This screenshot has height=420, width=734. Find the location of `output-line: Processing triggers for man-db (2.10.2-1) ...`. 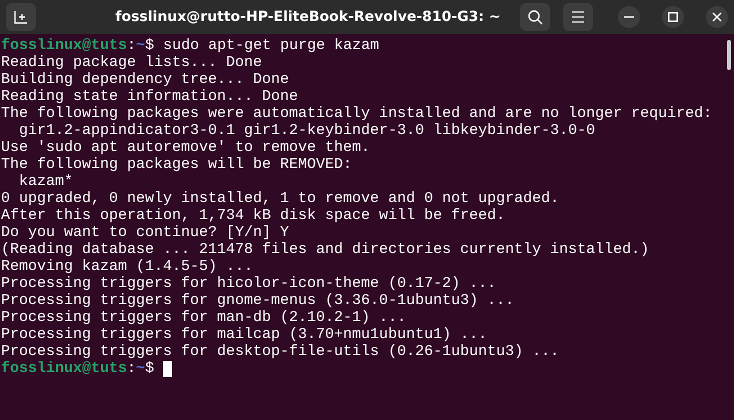

output-line: Processing triggers for man-db (2.10.2-1) ... is located at coordinates (203, 317).